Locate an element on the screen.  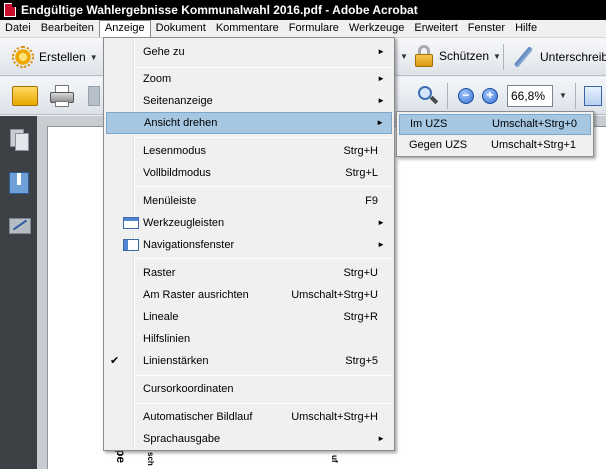
signature-icon is located at coordinates (20, 225).